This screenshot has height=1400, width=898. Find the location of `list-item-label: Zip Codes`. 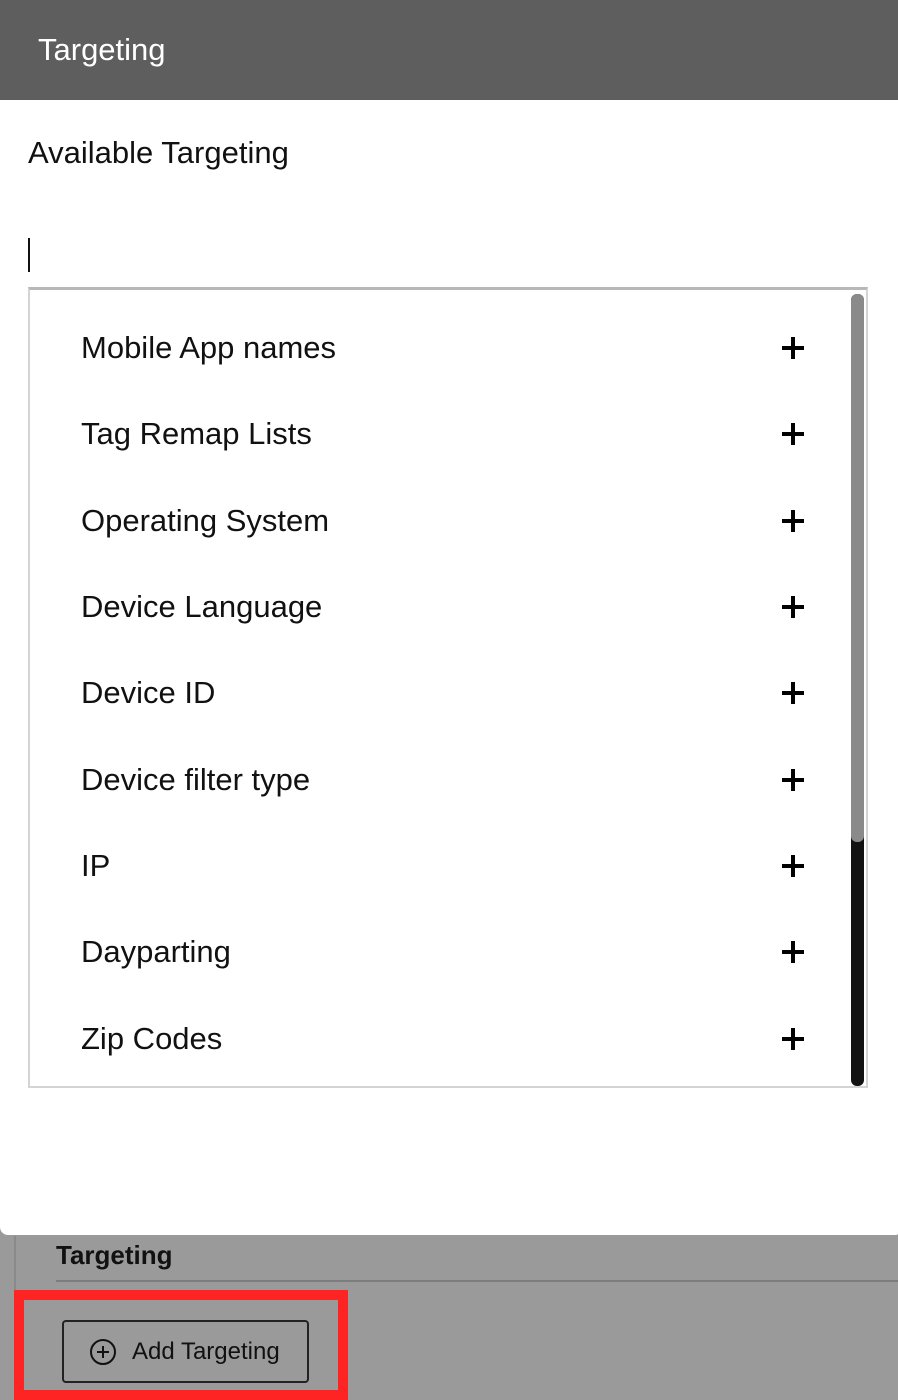

list-item-label: Zip Codes is located at coordinates (152, 1038).